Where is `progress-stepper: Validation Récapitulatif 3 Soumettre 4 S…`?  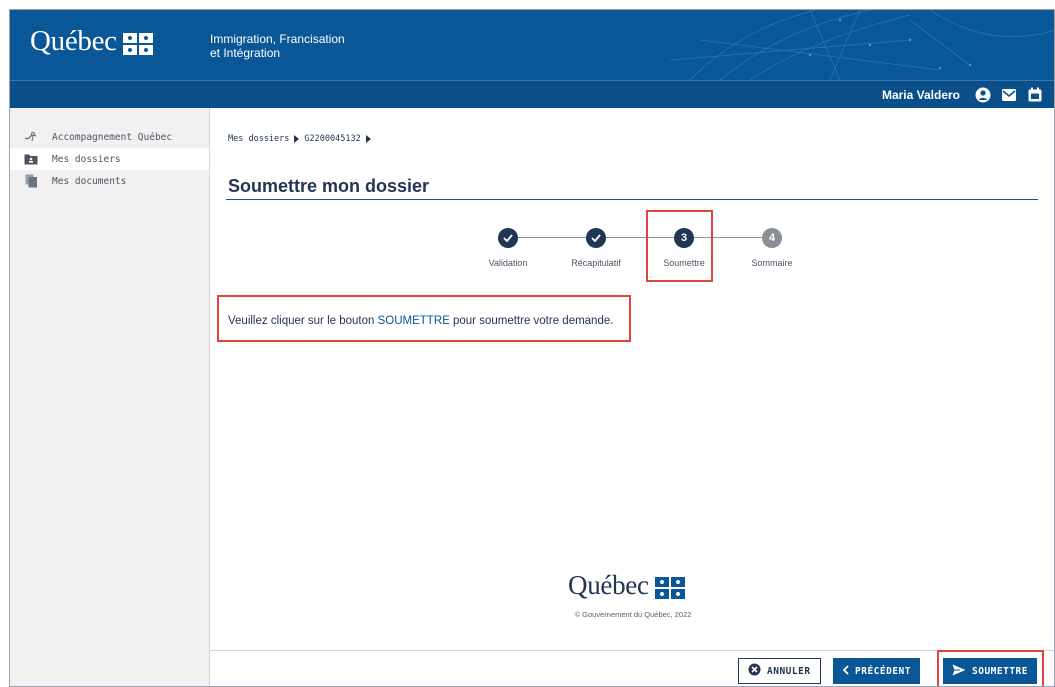 progress-stepper: Validation Récapitulatif 3 Soumettre 4 S… is located at coordinates (640, 256).